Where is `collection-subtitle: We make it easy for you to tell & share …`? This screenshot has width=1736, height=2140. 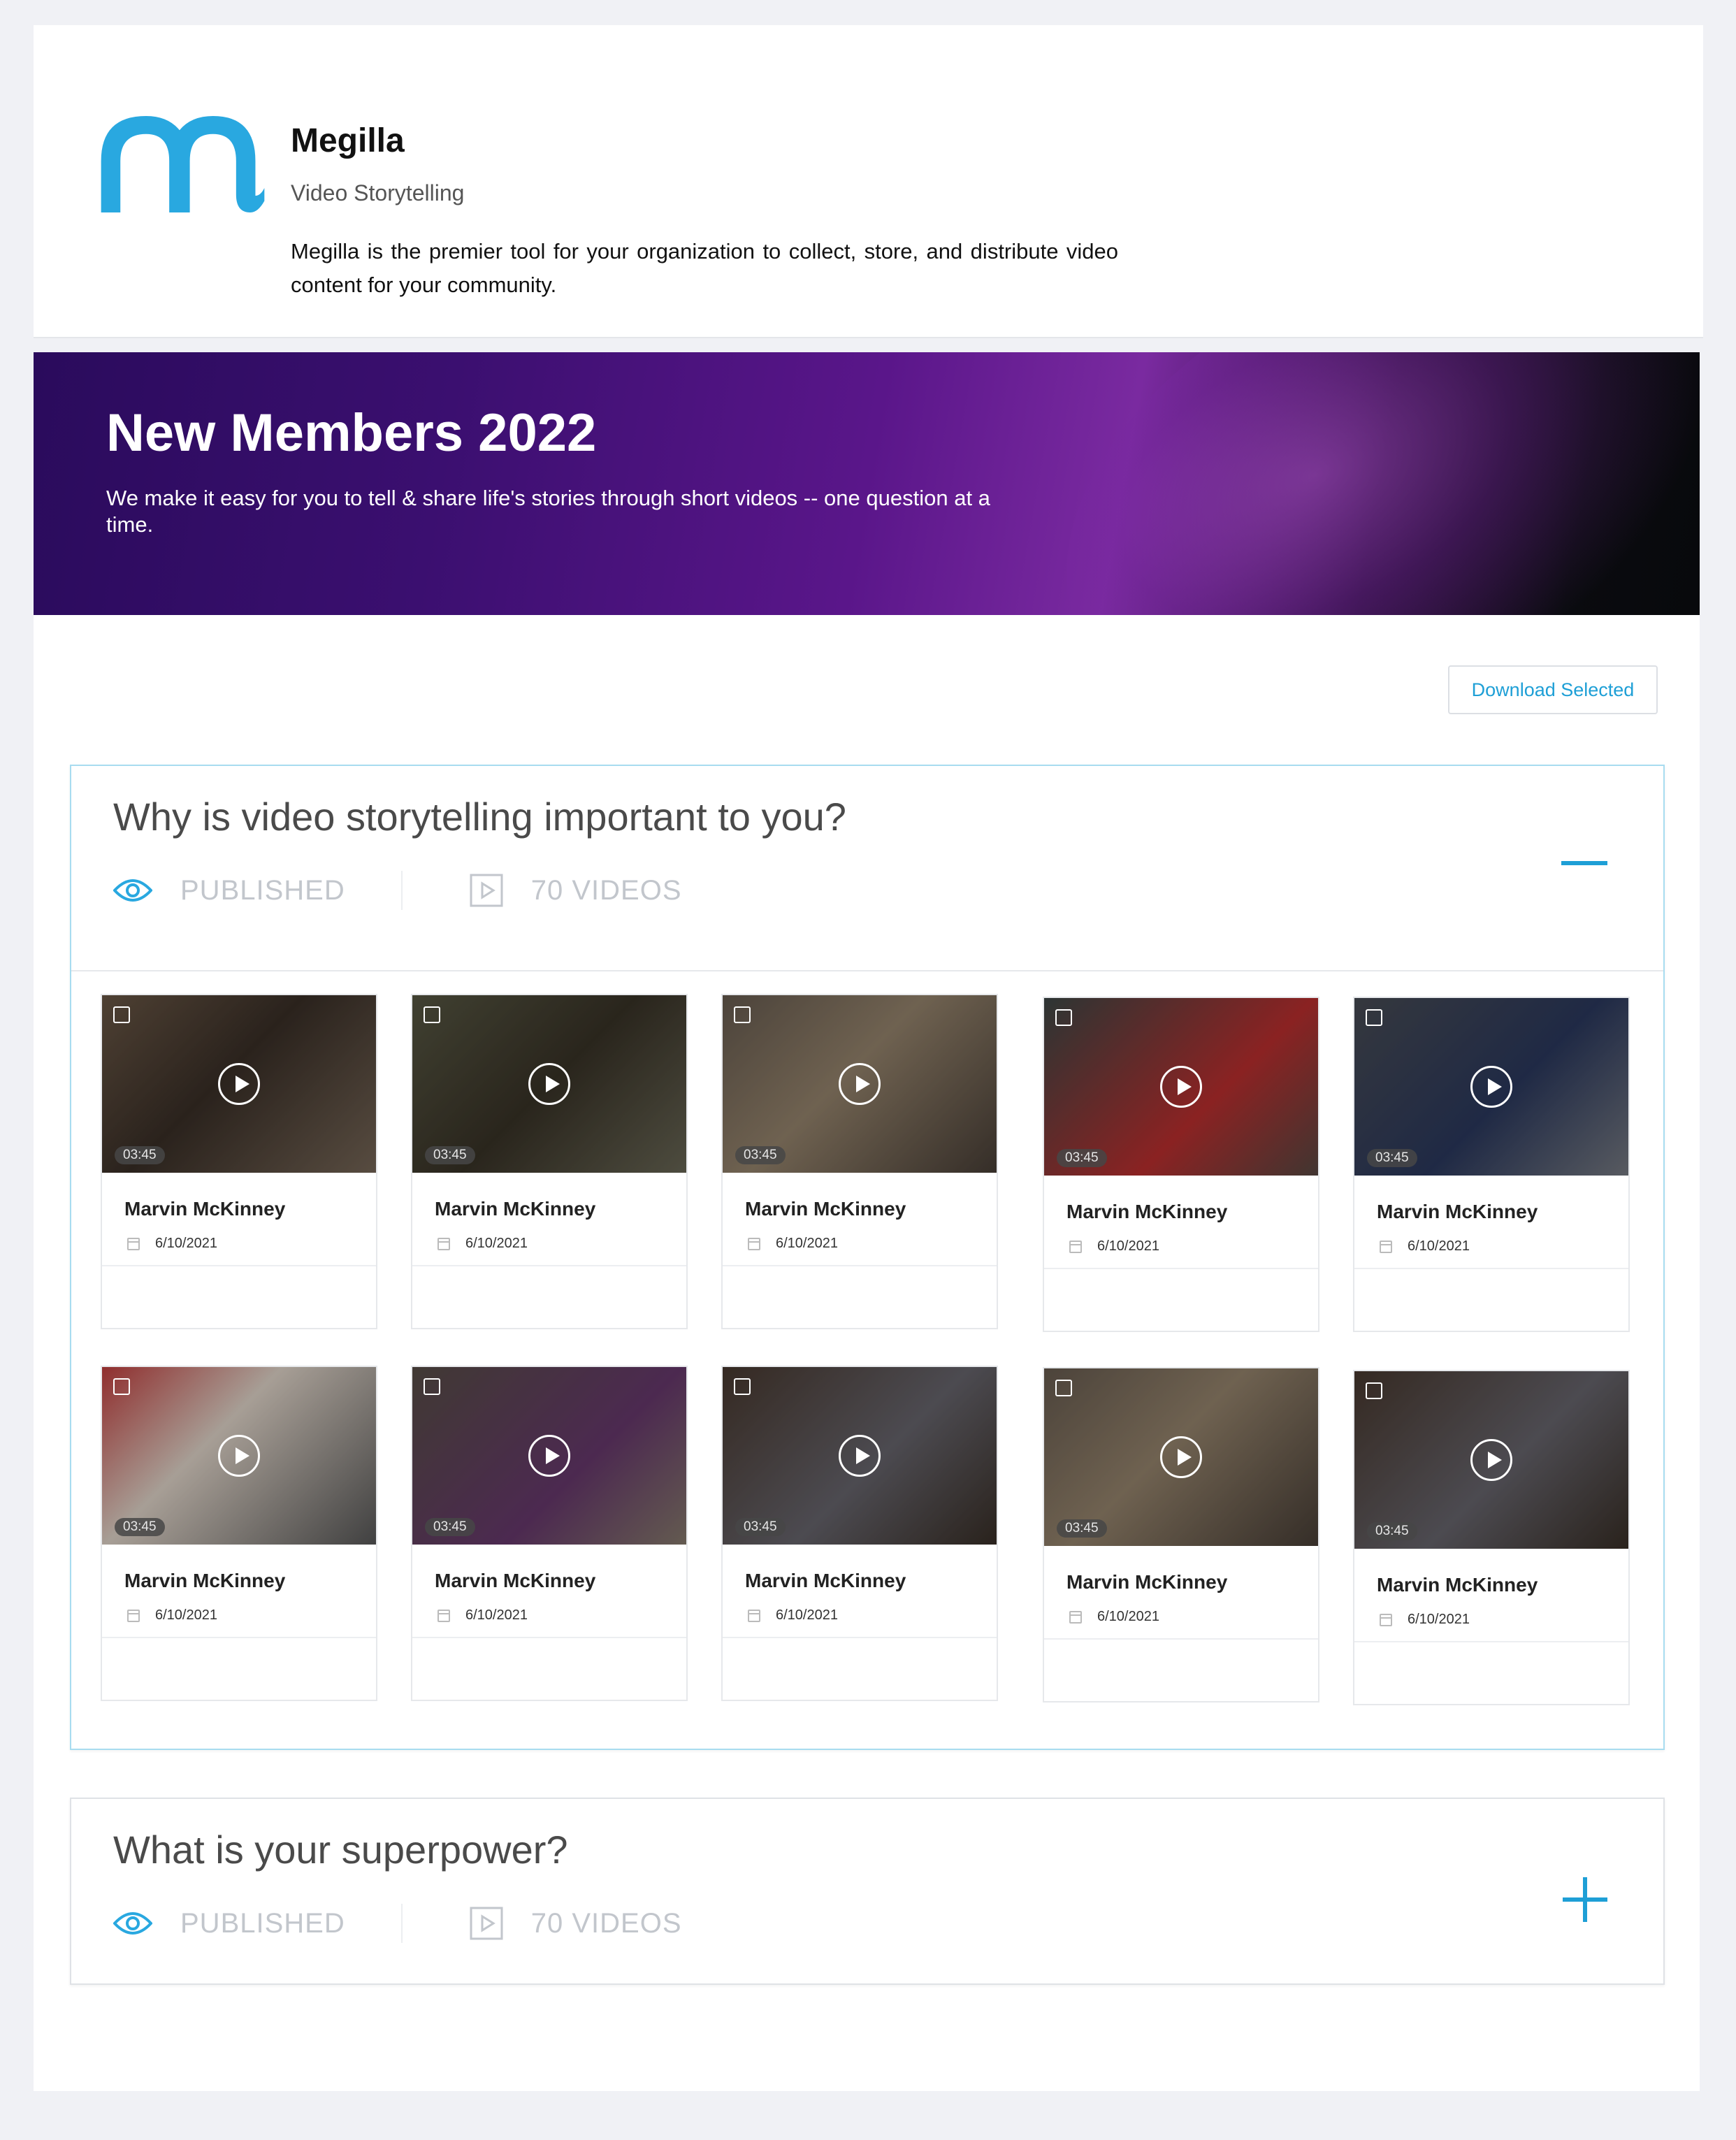 collection-subtitle: We make it easy for you to tell & share … is located at coordinates (548, 511).